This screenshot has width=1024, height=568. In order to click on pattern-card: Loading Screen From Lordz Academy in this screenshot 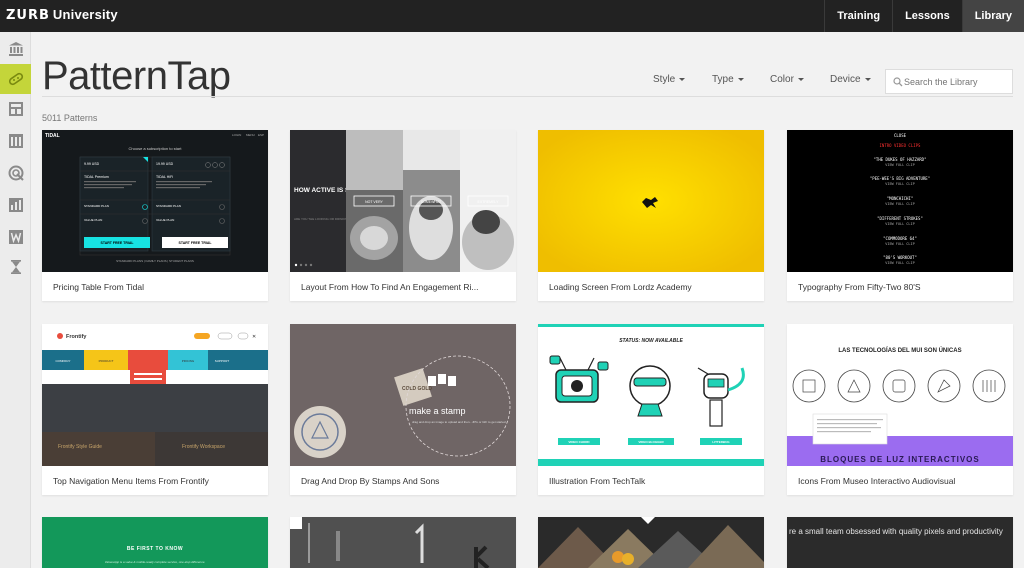, I will do `click(651, 215)`.